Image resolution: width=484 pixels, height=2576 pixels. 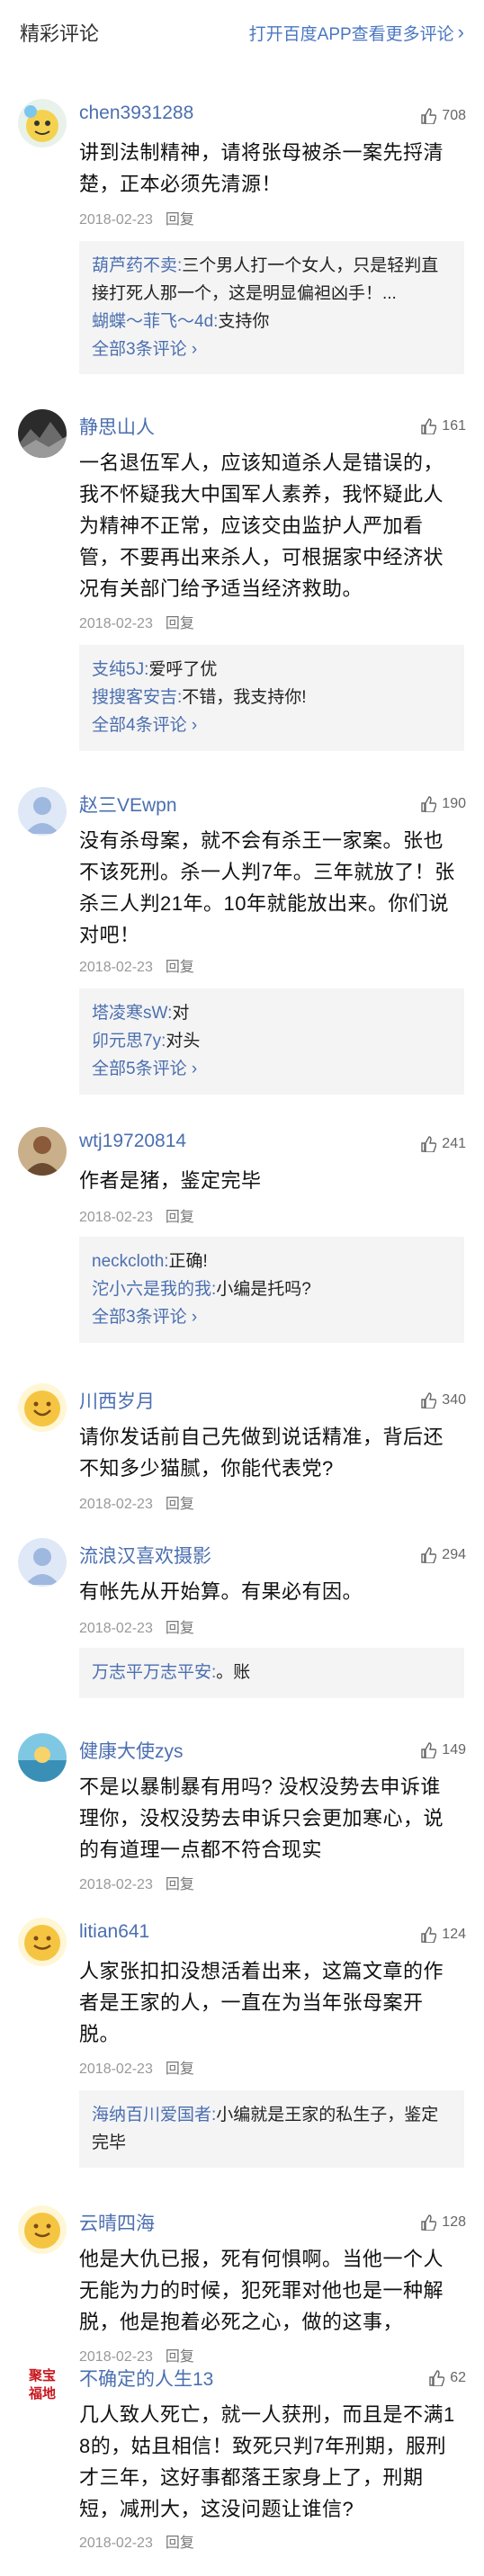 What do you see at coordinates (356, 33) in the screenshot?
I see `open-app-link: 打开百度APP查看更多评论 ›` at bounding box center [356, 33].